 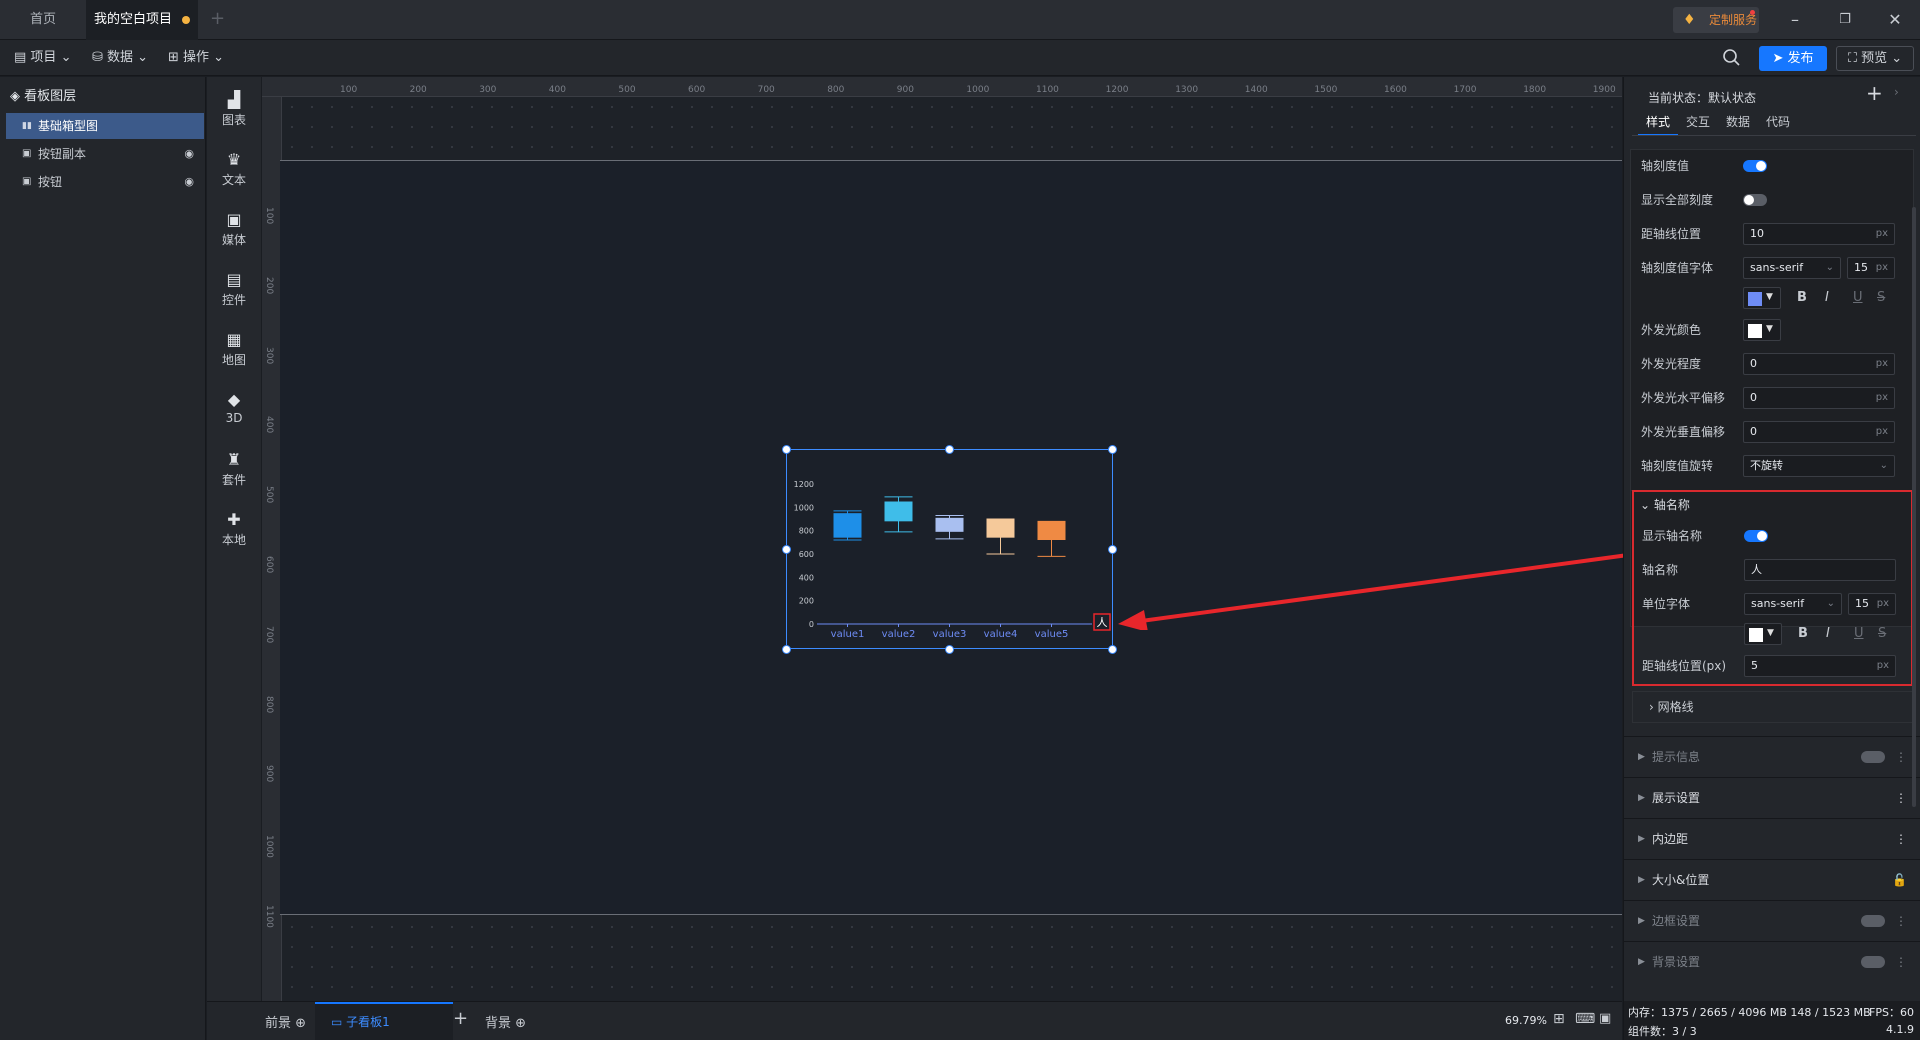 I want to click on section-display: ▶ 展示设置 ⋮, so click(x=1772, y=797).